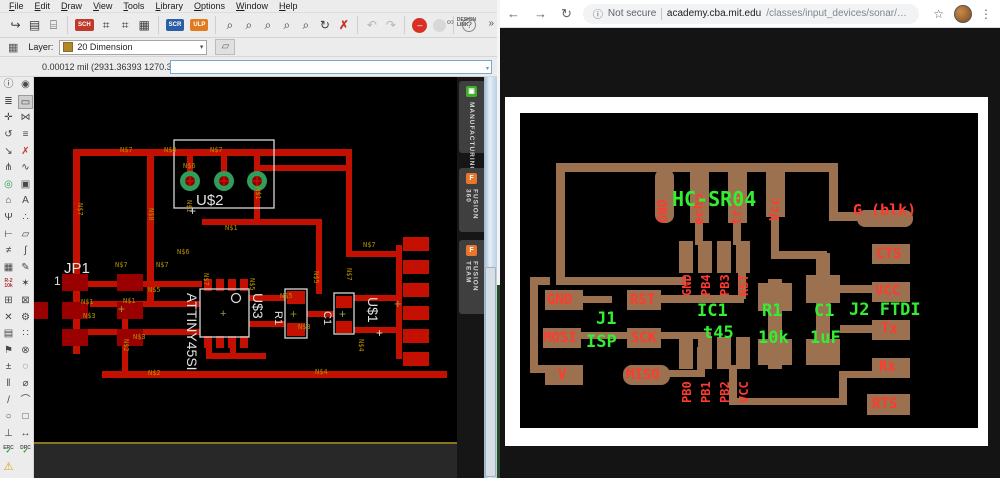 Image resolution: width=1000 pixels, height=478 pixels. I want to click on board-manufacturing-icon: ⌗, so click(125, 25).